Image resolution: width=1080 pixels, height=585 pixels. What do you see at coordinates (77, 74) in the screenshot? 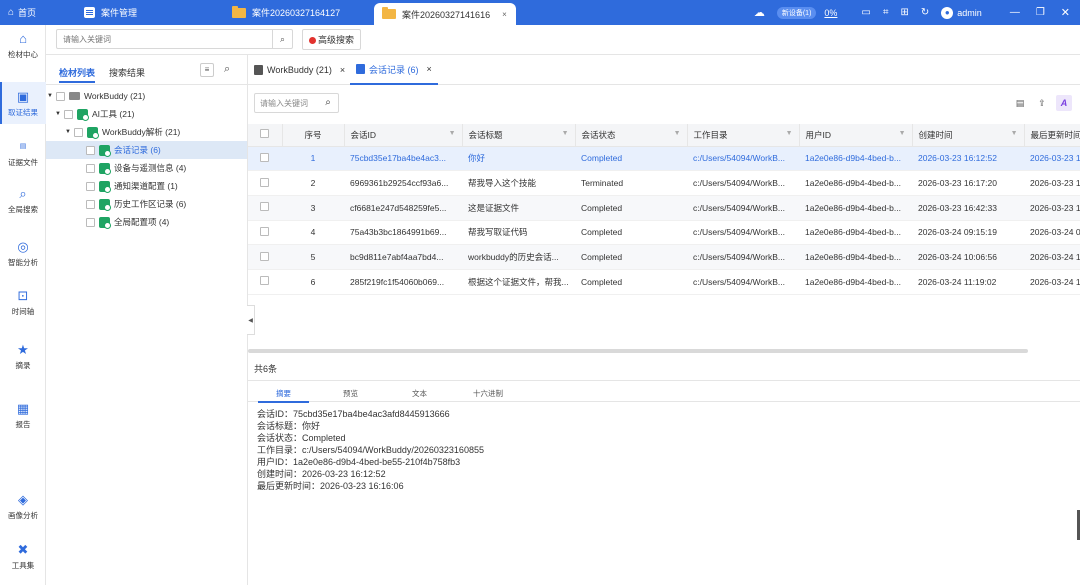
I see `tab-evidence-list: 检材列表` at bounding box center [77, 74].